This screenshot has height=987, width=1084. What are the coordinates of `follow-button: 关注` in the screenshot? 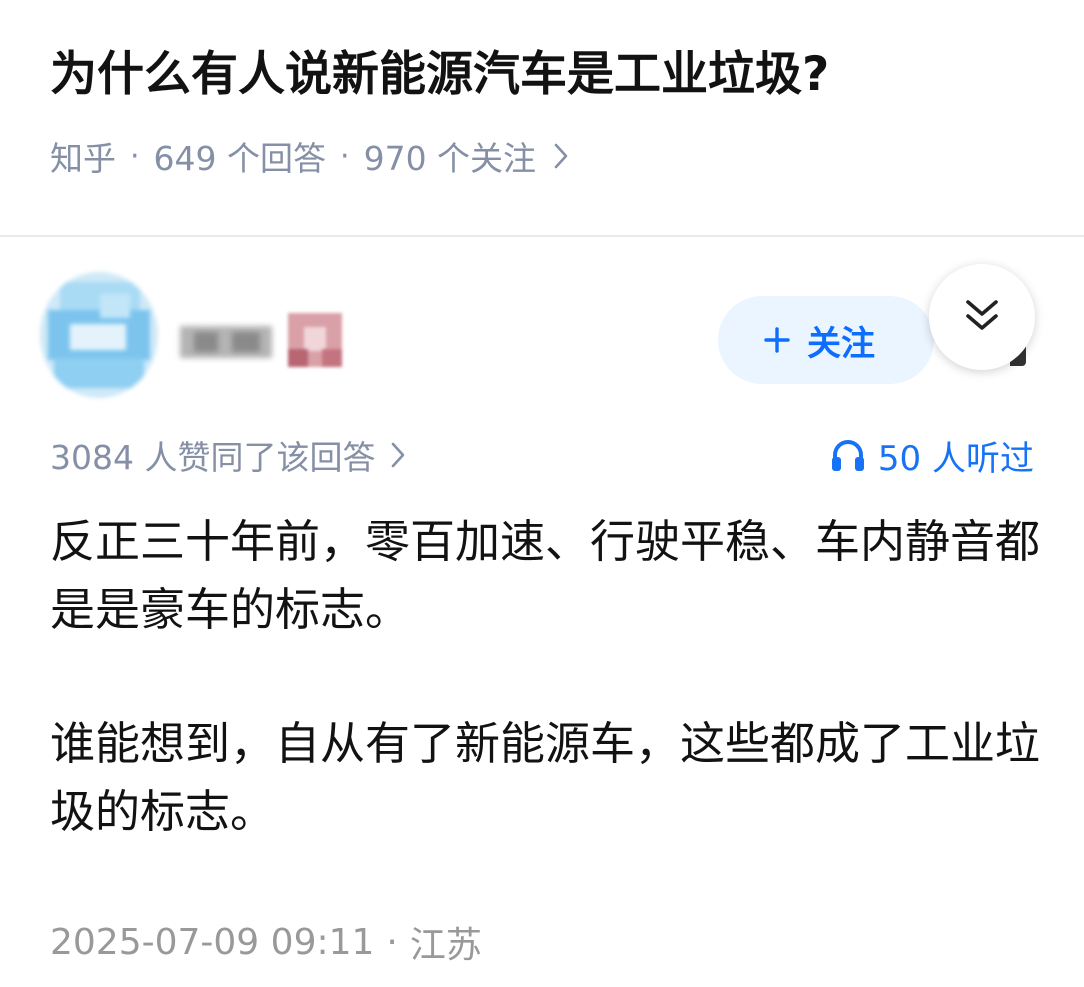 It's located at (826, 340).